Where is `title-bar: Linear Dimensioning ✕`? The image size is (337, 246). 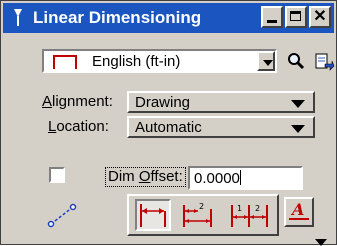 title-bar: Linear Dimensioning ✕ is located at coordinates (168, 18).